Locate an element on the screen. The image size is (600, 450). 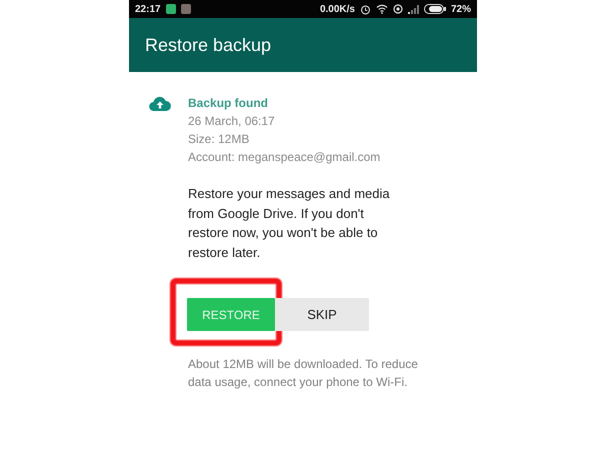
restore-message: Restore your messages and media from Google Drive. If you don't restore now, you won't be able to restore later. is located at coordinates (289, 223).